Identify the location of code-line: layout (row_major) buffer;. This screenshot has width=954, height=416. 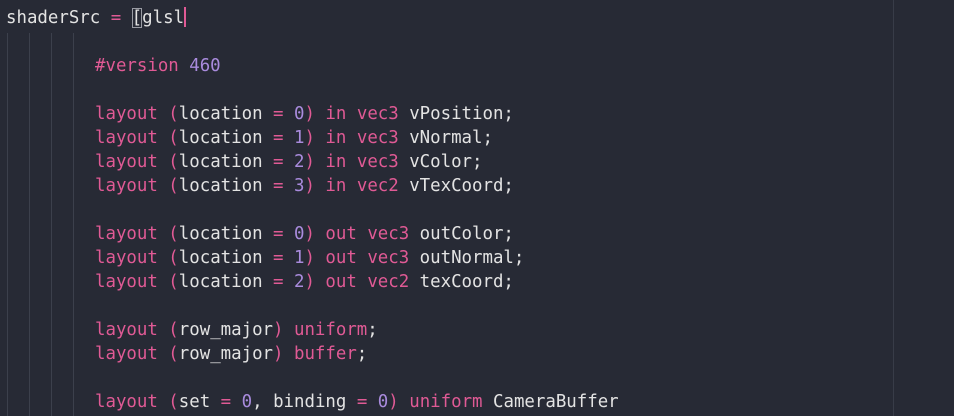
(231, 354).